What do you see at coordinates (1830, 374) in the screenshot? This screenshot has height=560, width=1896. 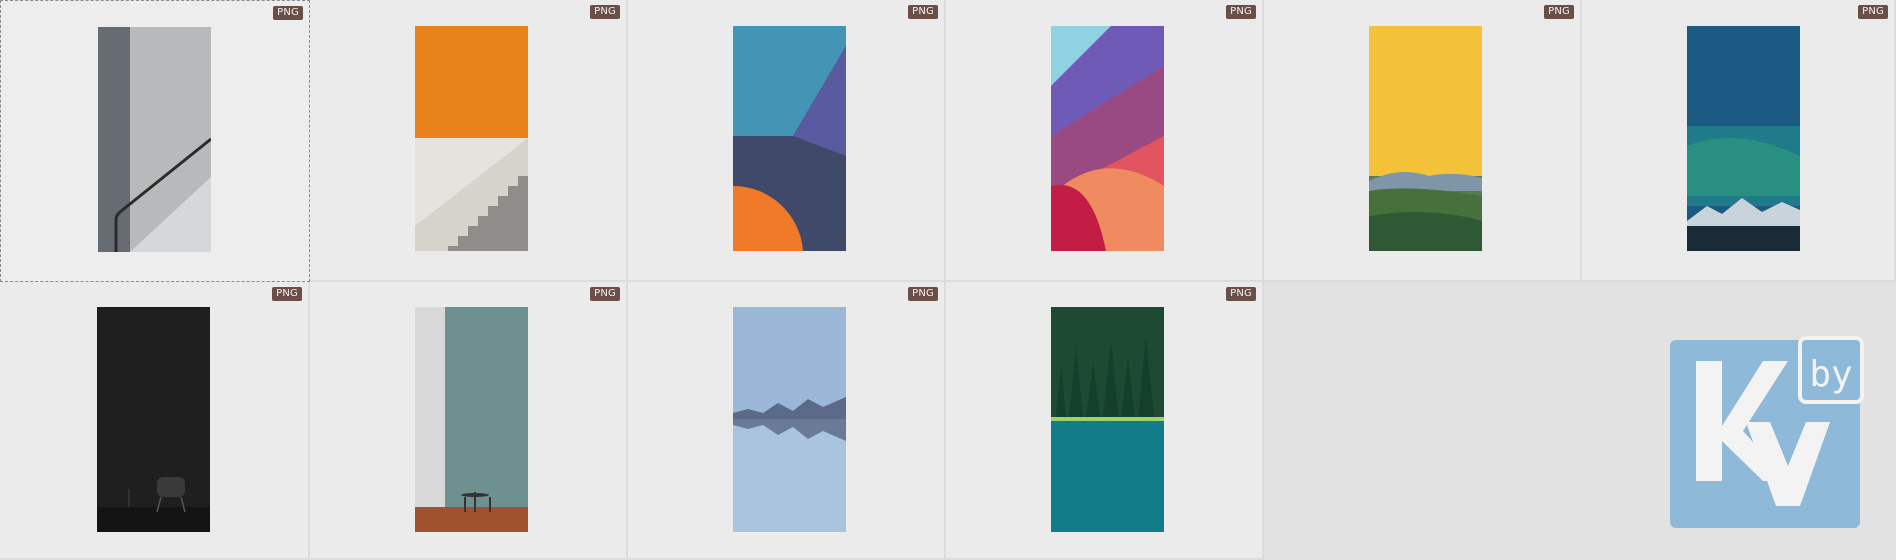 I see `watermark-sub-text: by` at bounding box center [1830, 374].